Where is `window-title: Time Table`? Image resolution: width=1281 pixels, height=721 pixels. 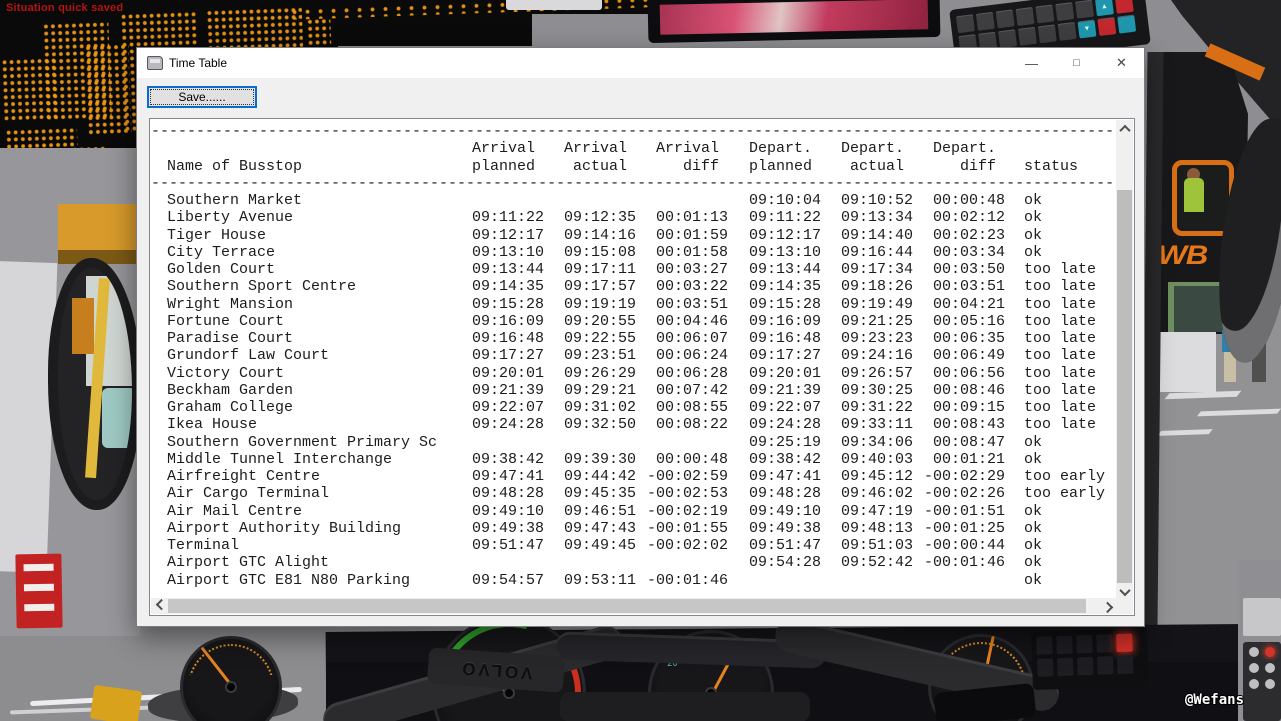
window-title: Time Table is located at coordinates (198, 63).